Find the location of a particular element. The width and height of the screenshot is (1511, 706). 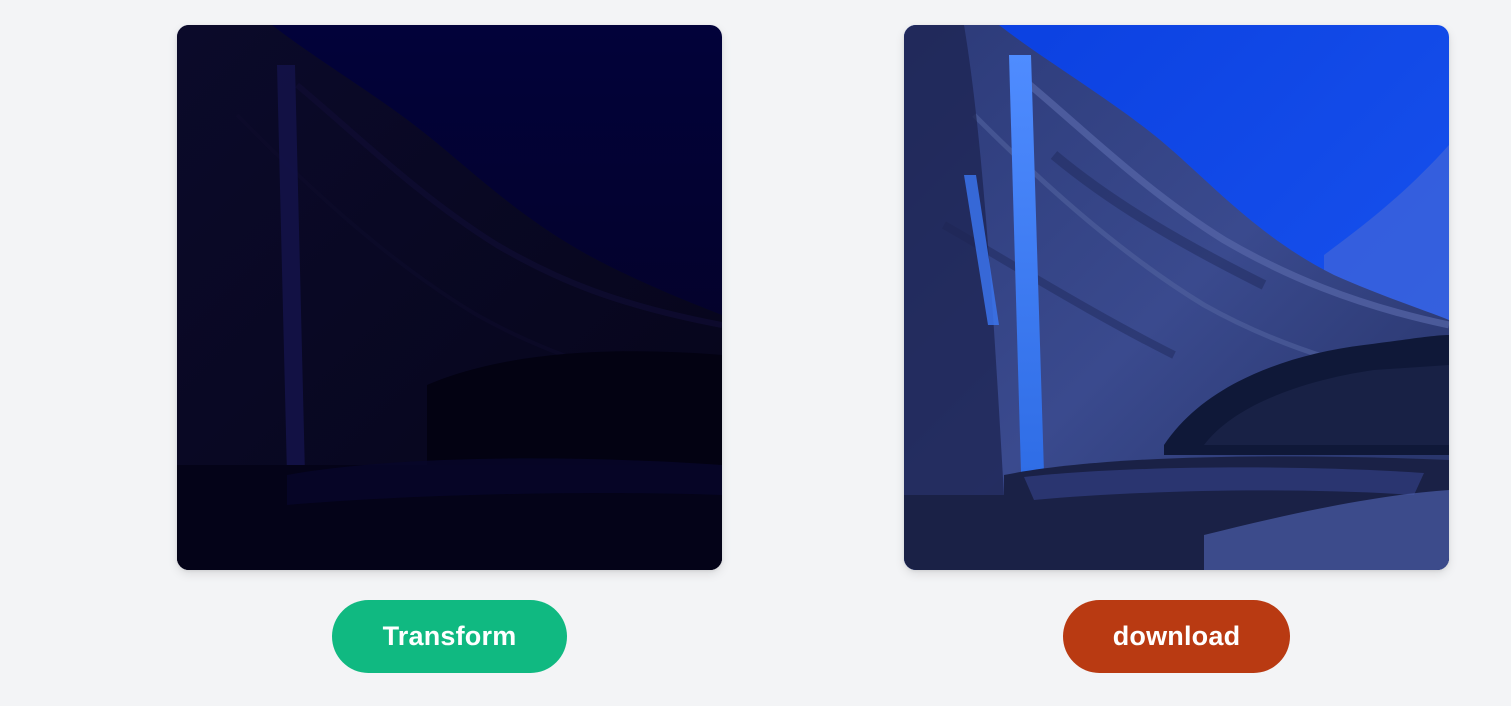

download-button: download is located at coordinates (1176, 636).